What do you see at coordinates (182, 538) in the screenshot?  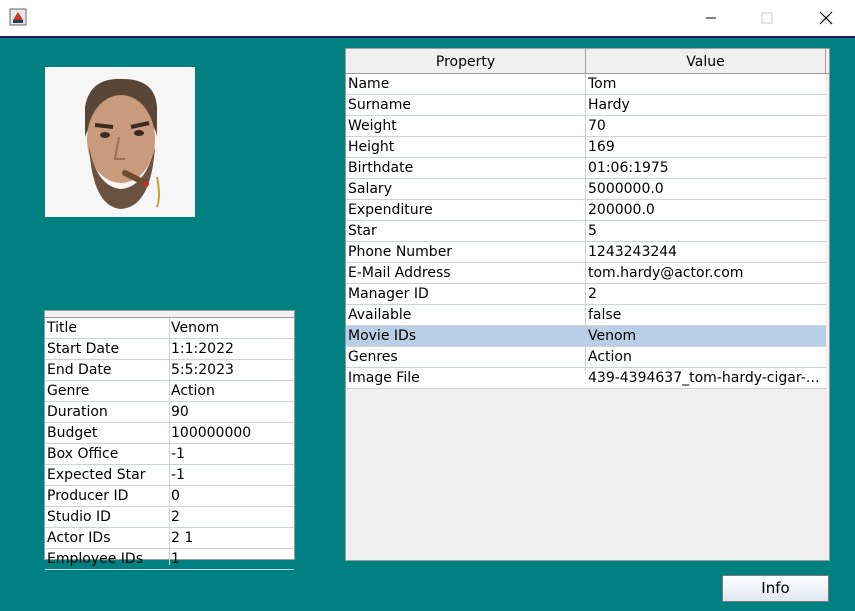 I see `value-cell: 2 1` at bounding box center [182, 538].